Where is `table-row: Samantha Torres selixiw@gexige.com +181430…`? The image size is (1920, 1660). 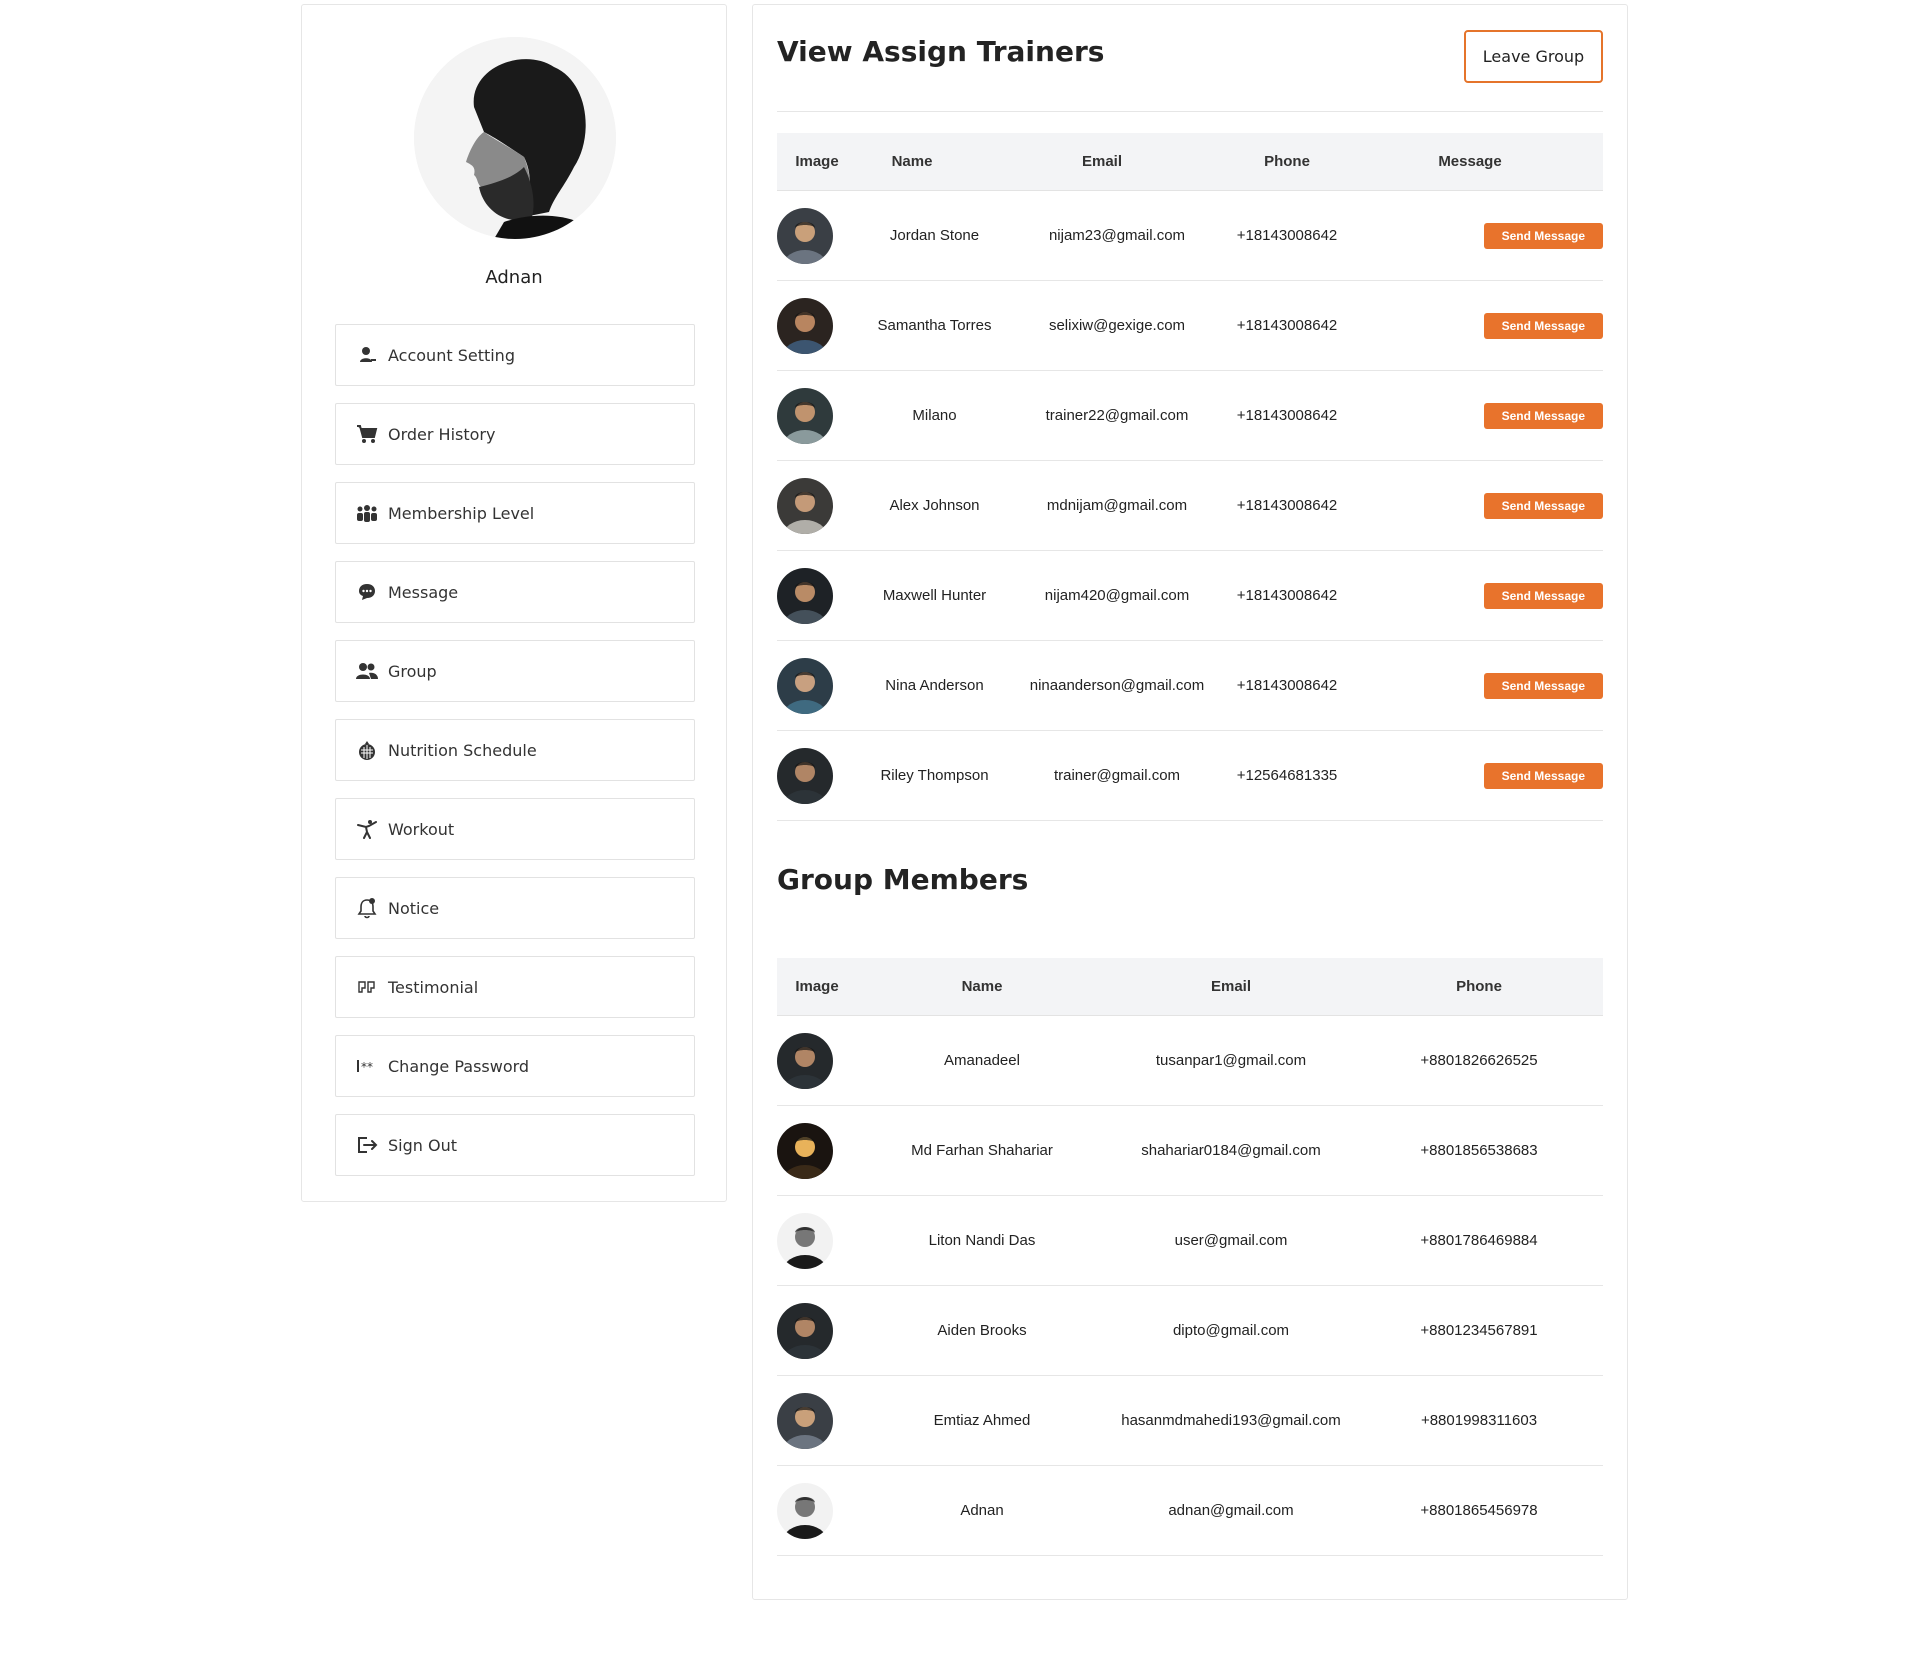
table-row: Samantha Torres selixiw@gexige.com +181430… is located at coordinates (1190, 326).